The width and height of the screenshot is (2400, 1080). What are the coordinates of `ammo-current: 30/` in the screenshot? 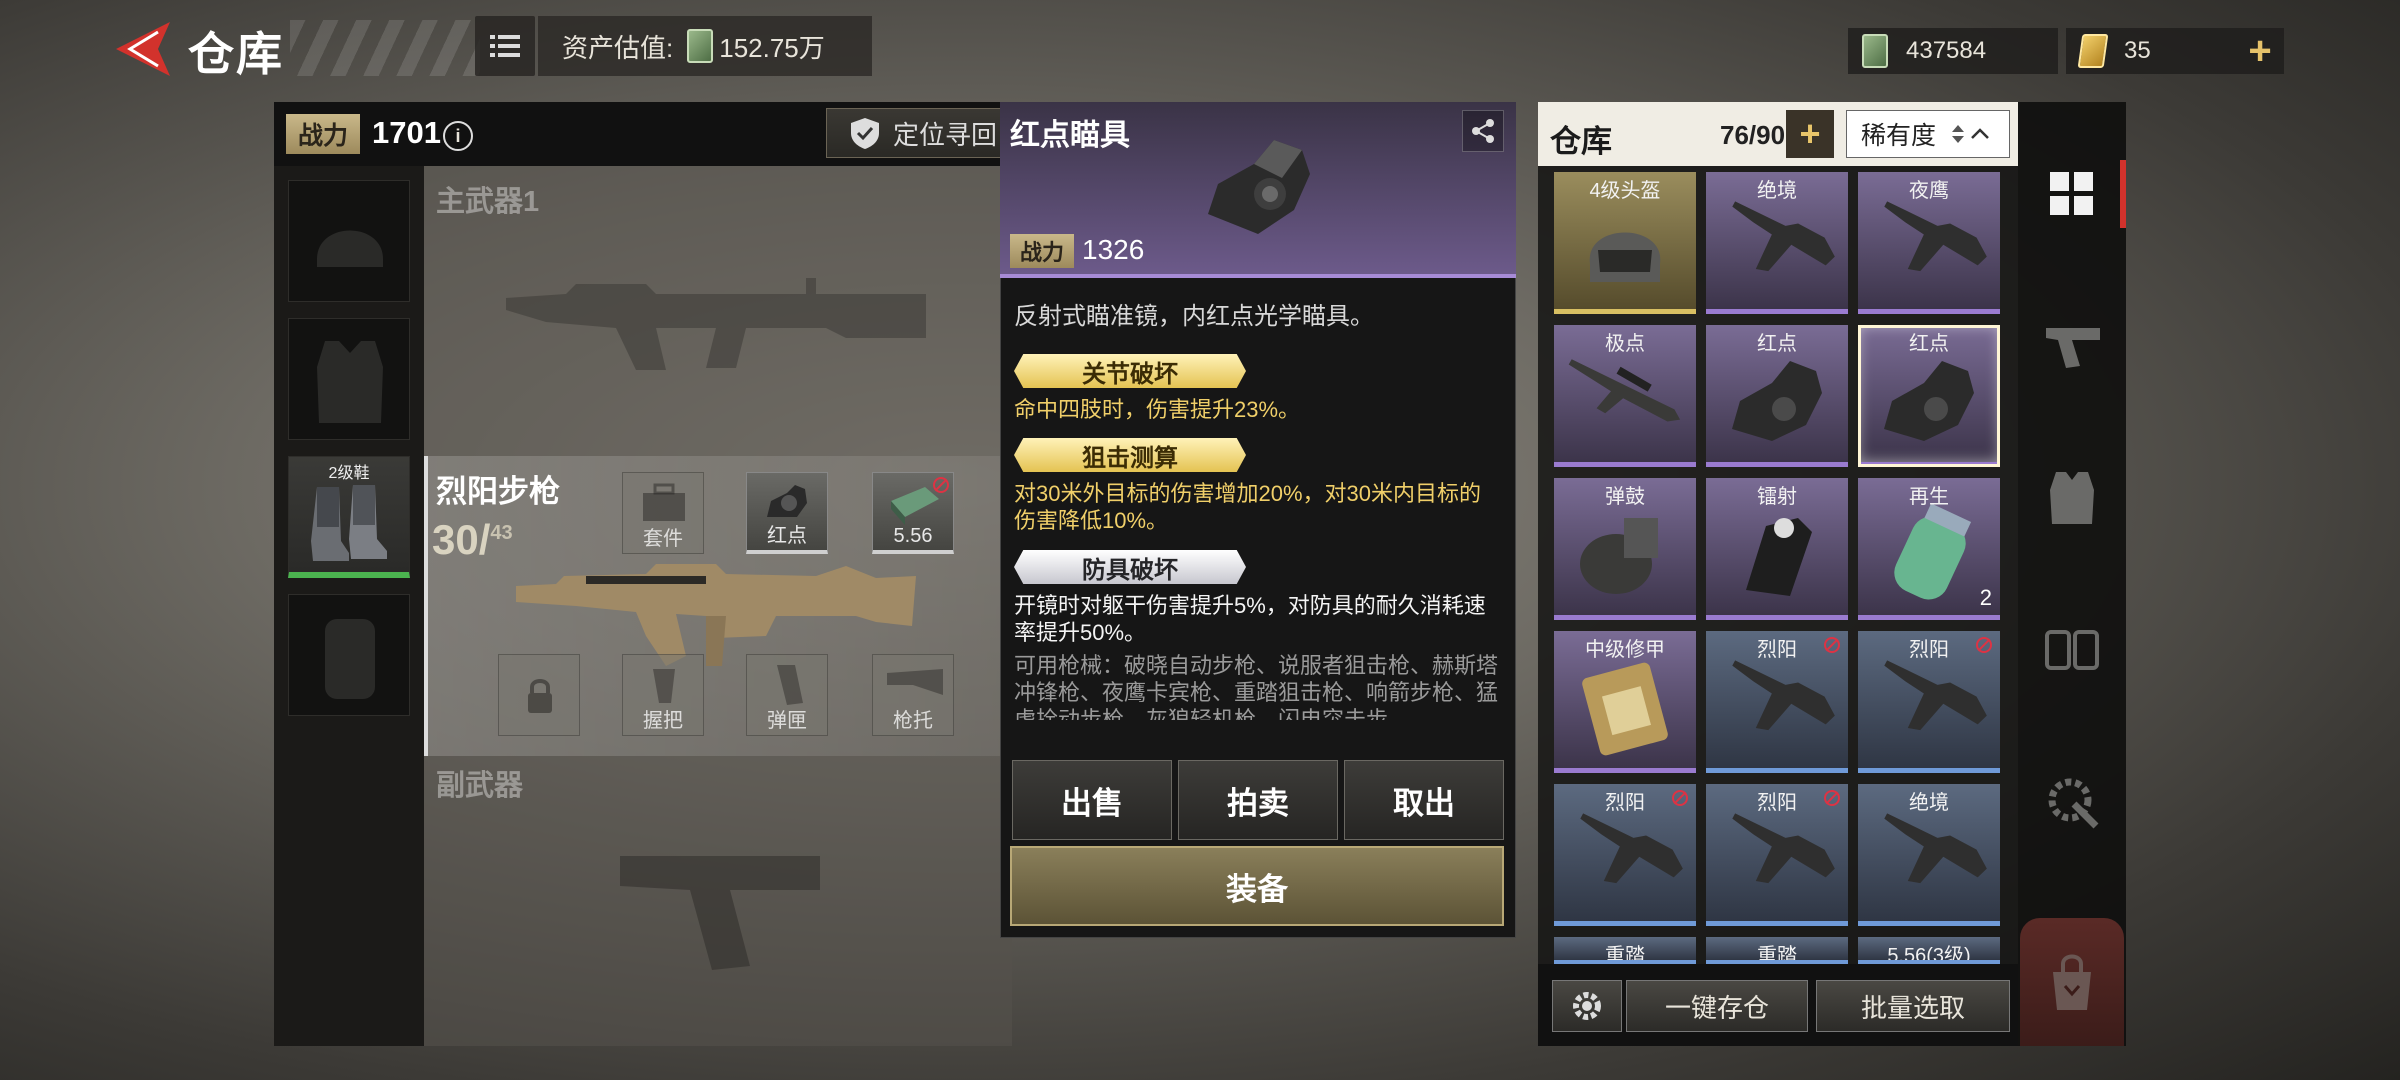 It's located at (461, 539).